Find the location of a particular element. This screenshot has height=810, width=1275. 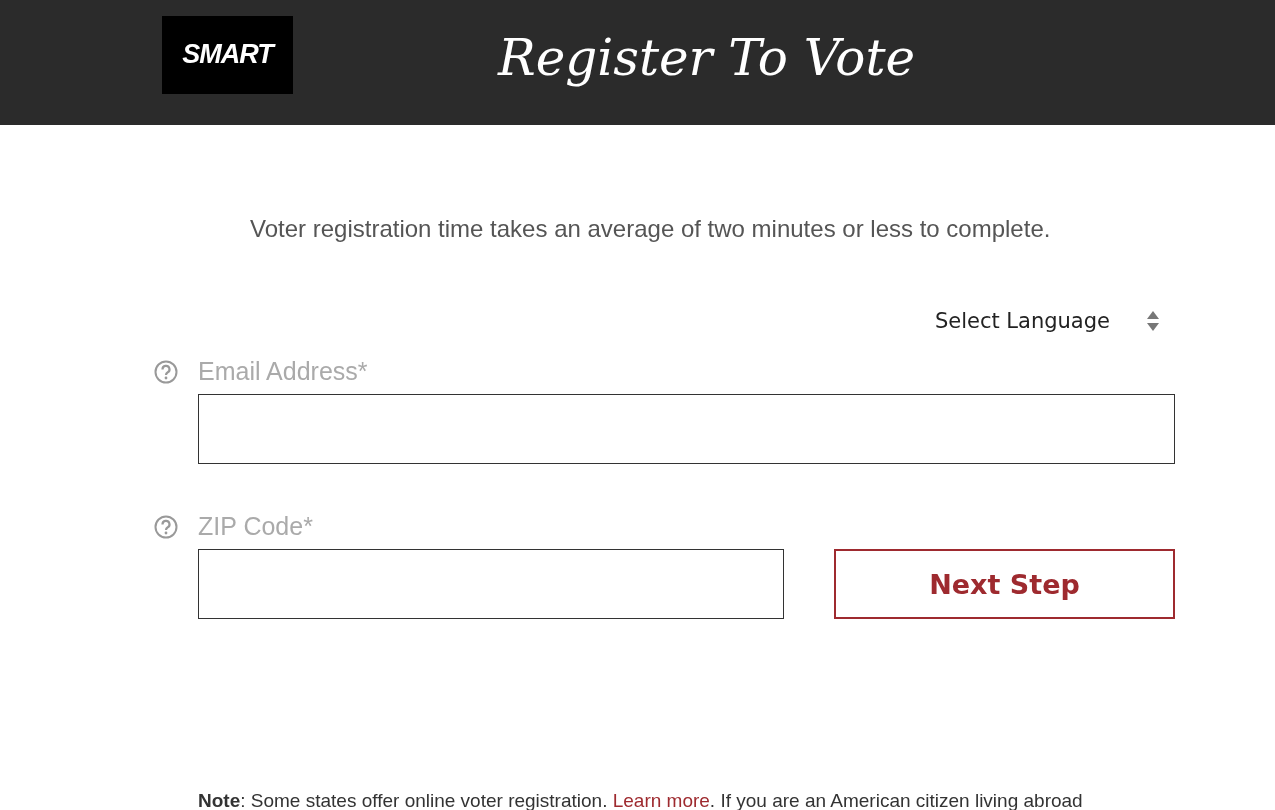

language-select: Select Language is located at coordinates (1054, 321).